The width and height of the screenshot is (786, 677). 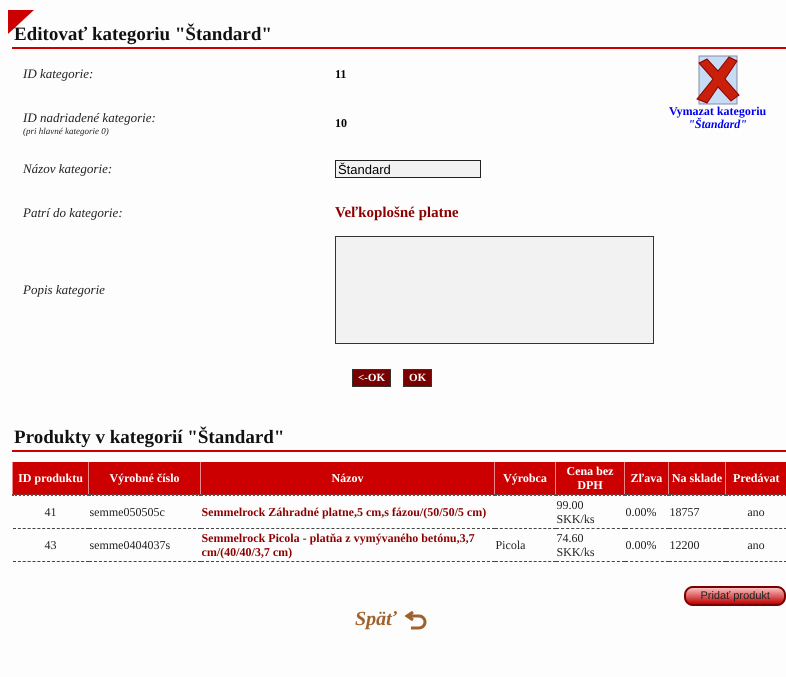 What do you see at coordinates (415, 620) in the screenshot?
I see `return-arrow-icon` at bounding box center [415, 620].